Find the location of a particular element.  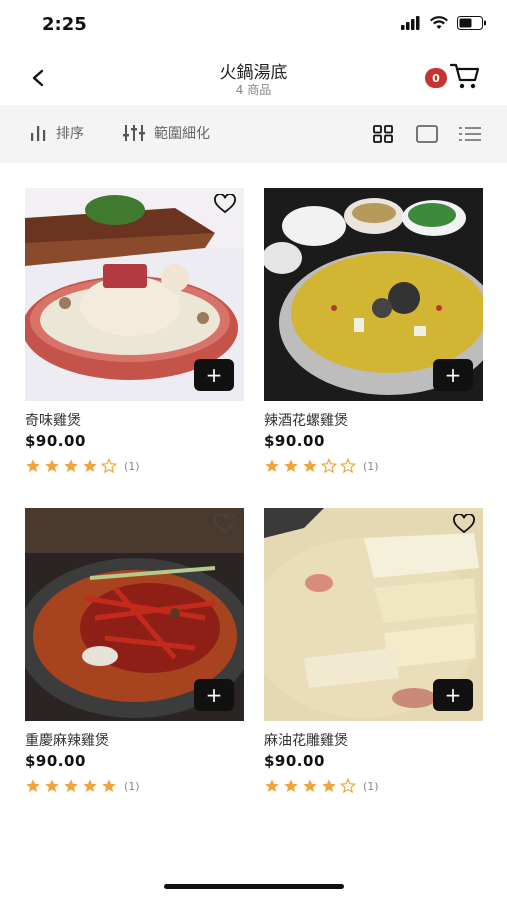

wifi-icon is located at coordinates (439, 22).